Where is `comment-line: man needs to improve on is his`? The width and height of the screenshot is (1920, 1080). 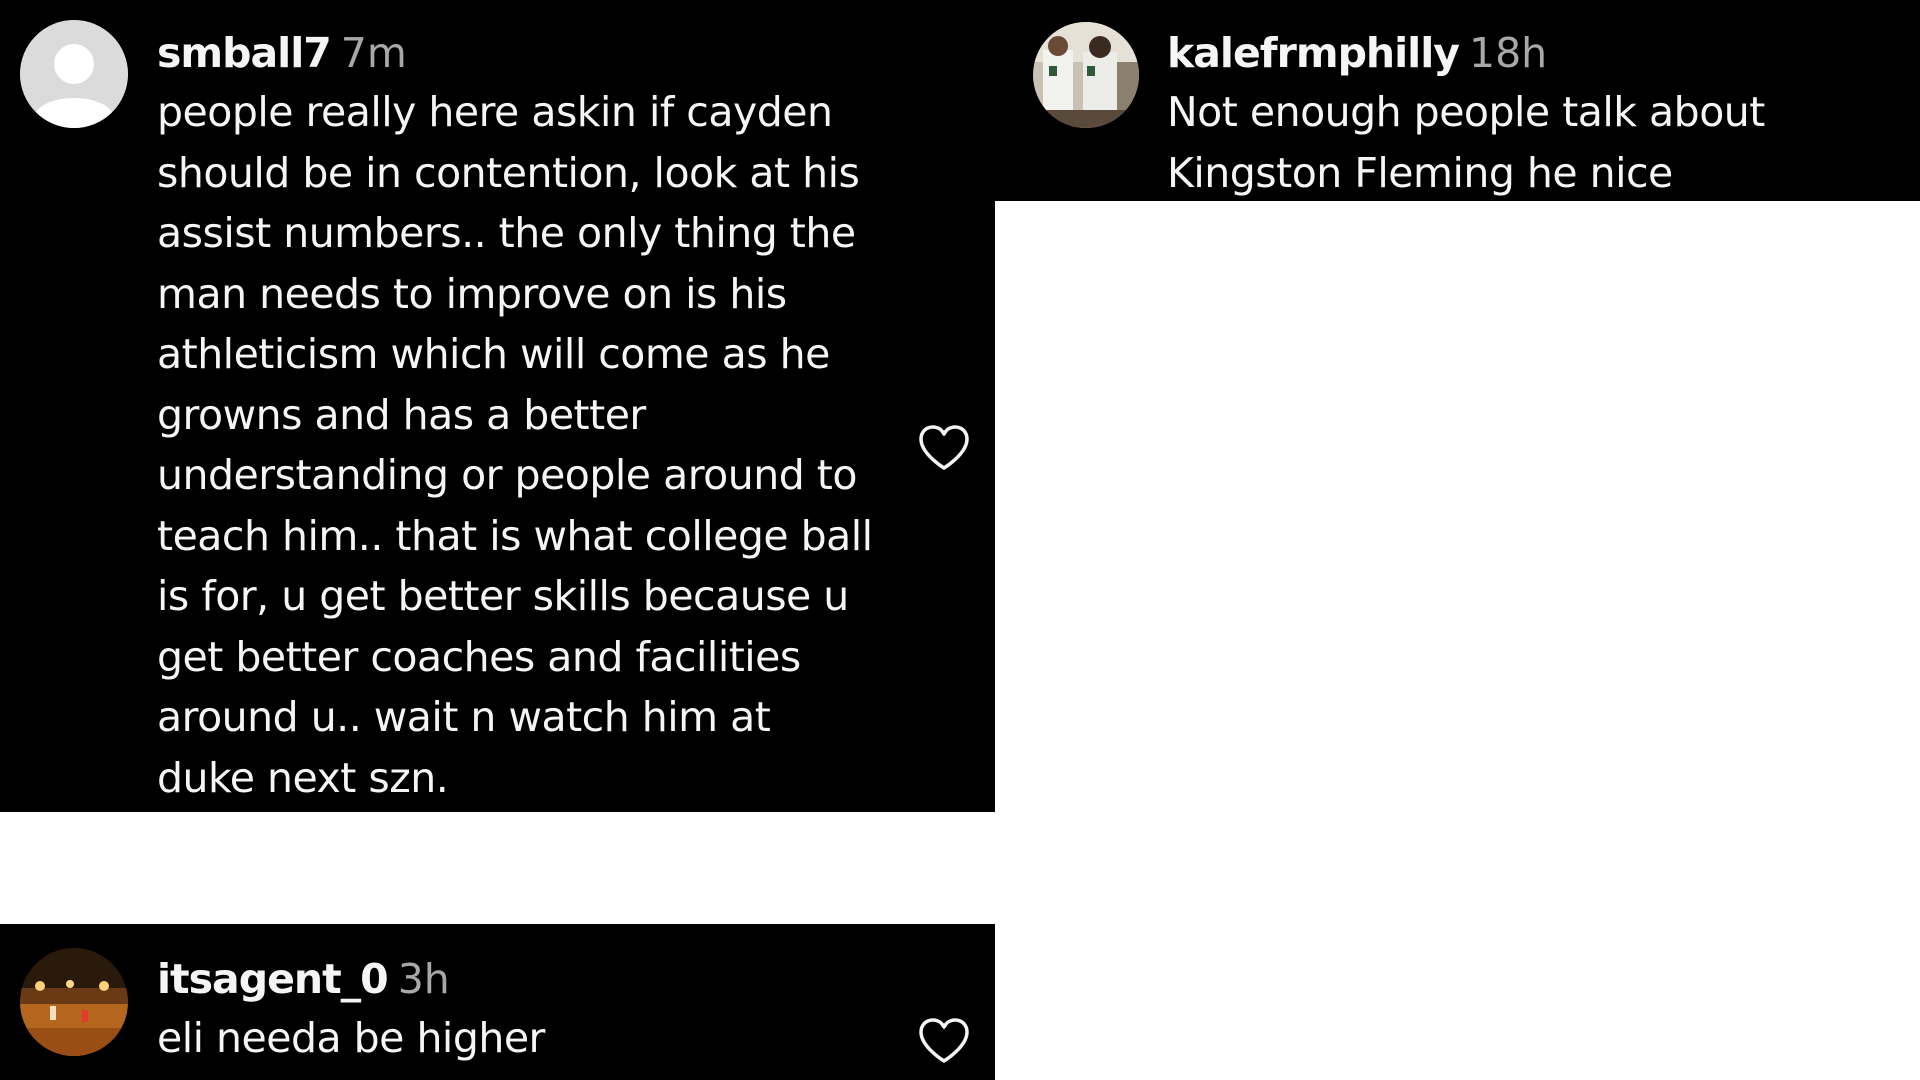 comment-line: man needs to improve on is his is located at coordinates (472, 293).